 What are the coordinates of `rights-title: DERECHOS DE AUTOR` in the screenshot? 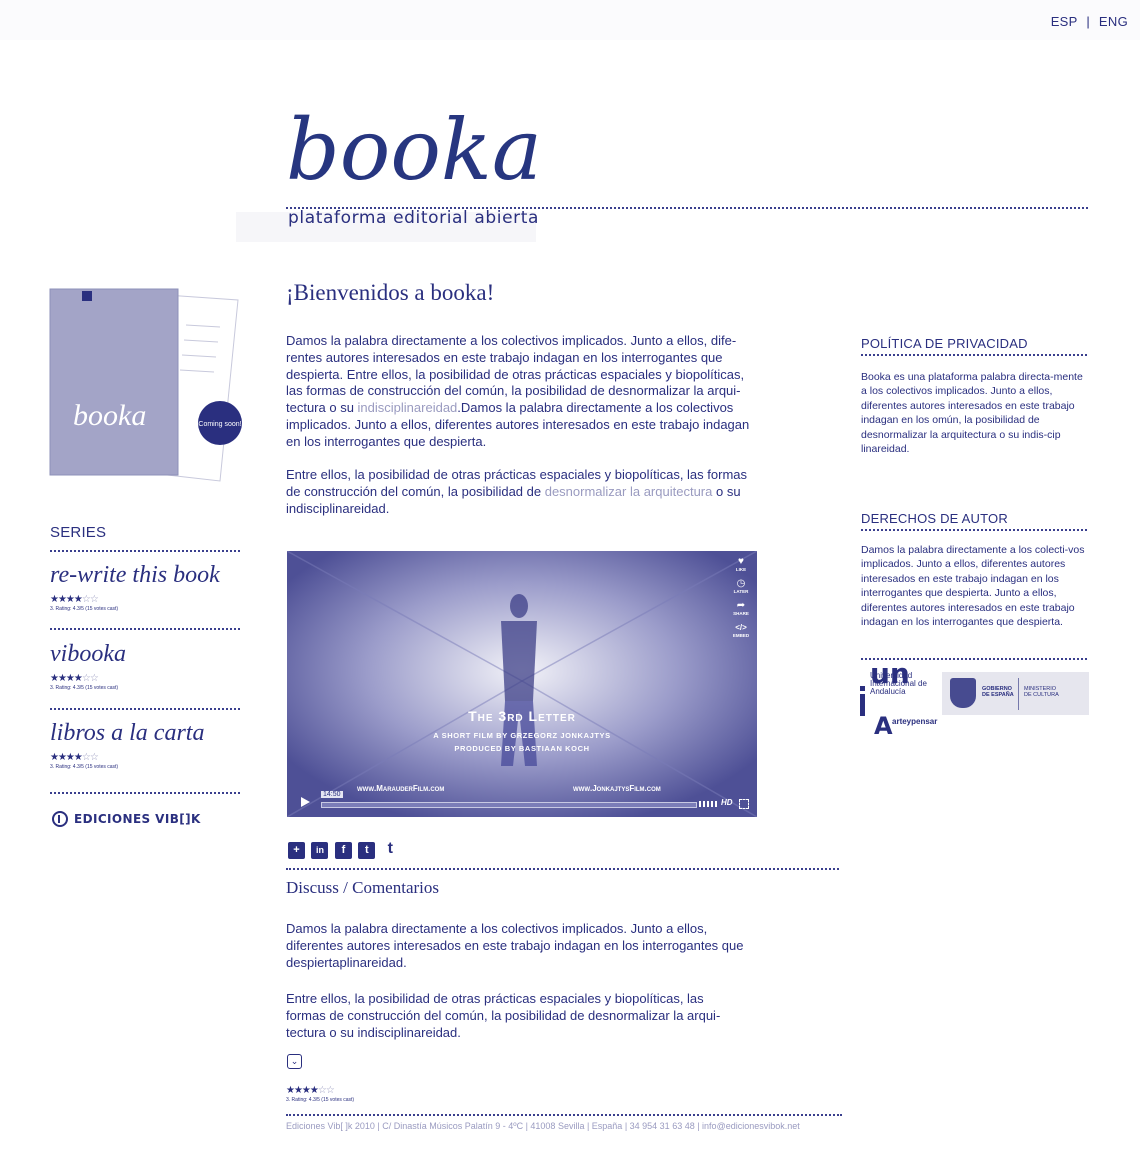 It's located at (934, 518).